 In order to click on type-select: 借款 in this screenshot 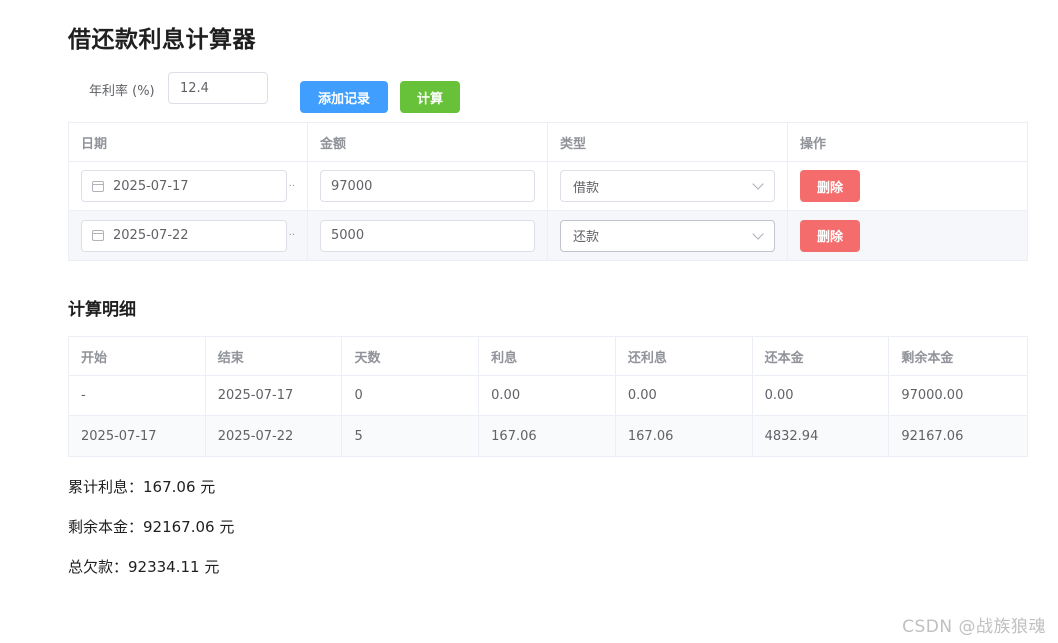, I will do `click(667, 186)`.